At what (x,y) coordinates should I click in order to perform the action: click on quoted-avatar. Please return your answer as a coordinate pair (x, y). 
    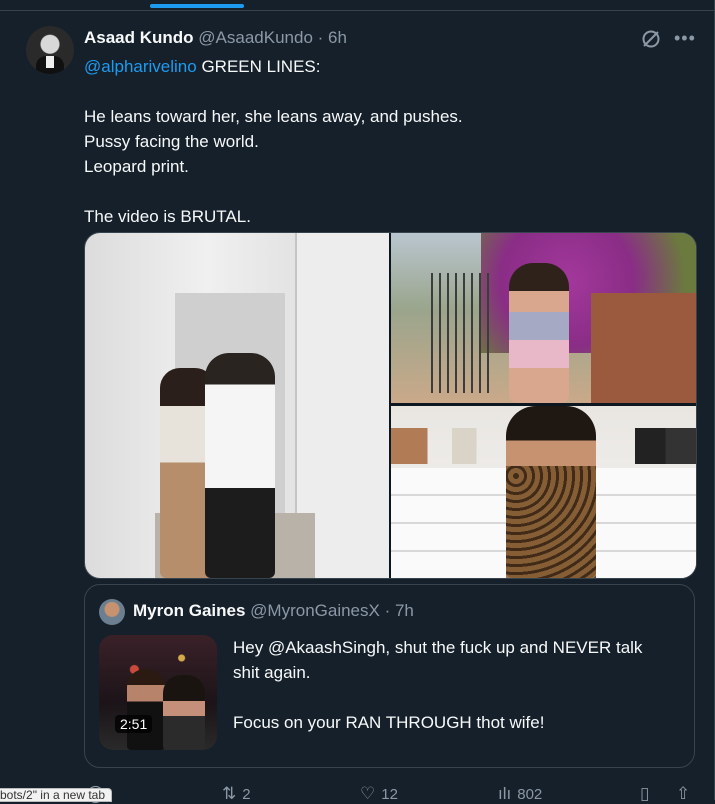
    Looking at the image, I should click on (112, 612).